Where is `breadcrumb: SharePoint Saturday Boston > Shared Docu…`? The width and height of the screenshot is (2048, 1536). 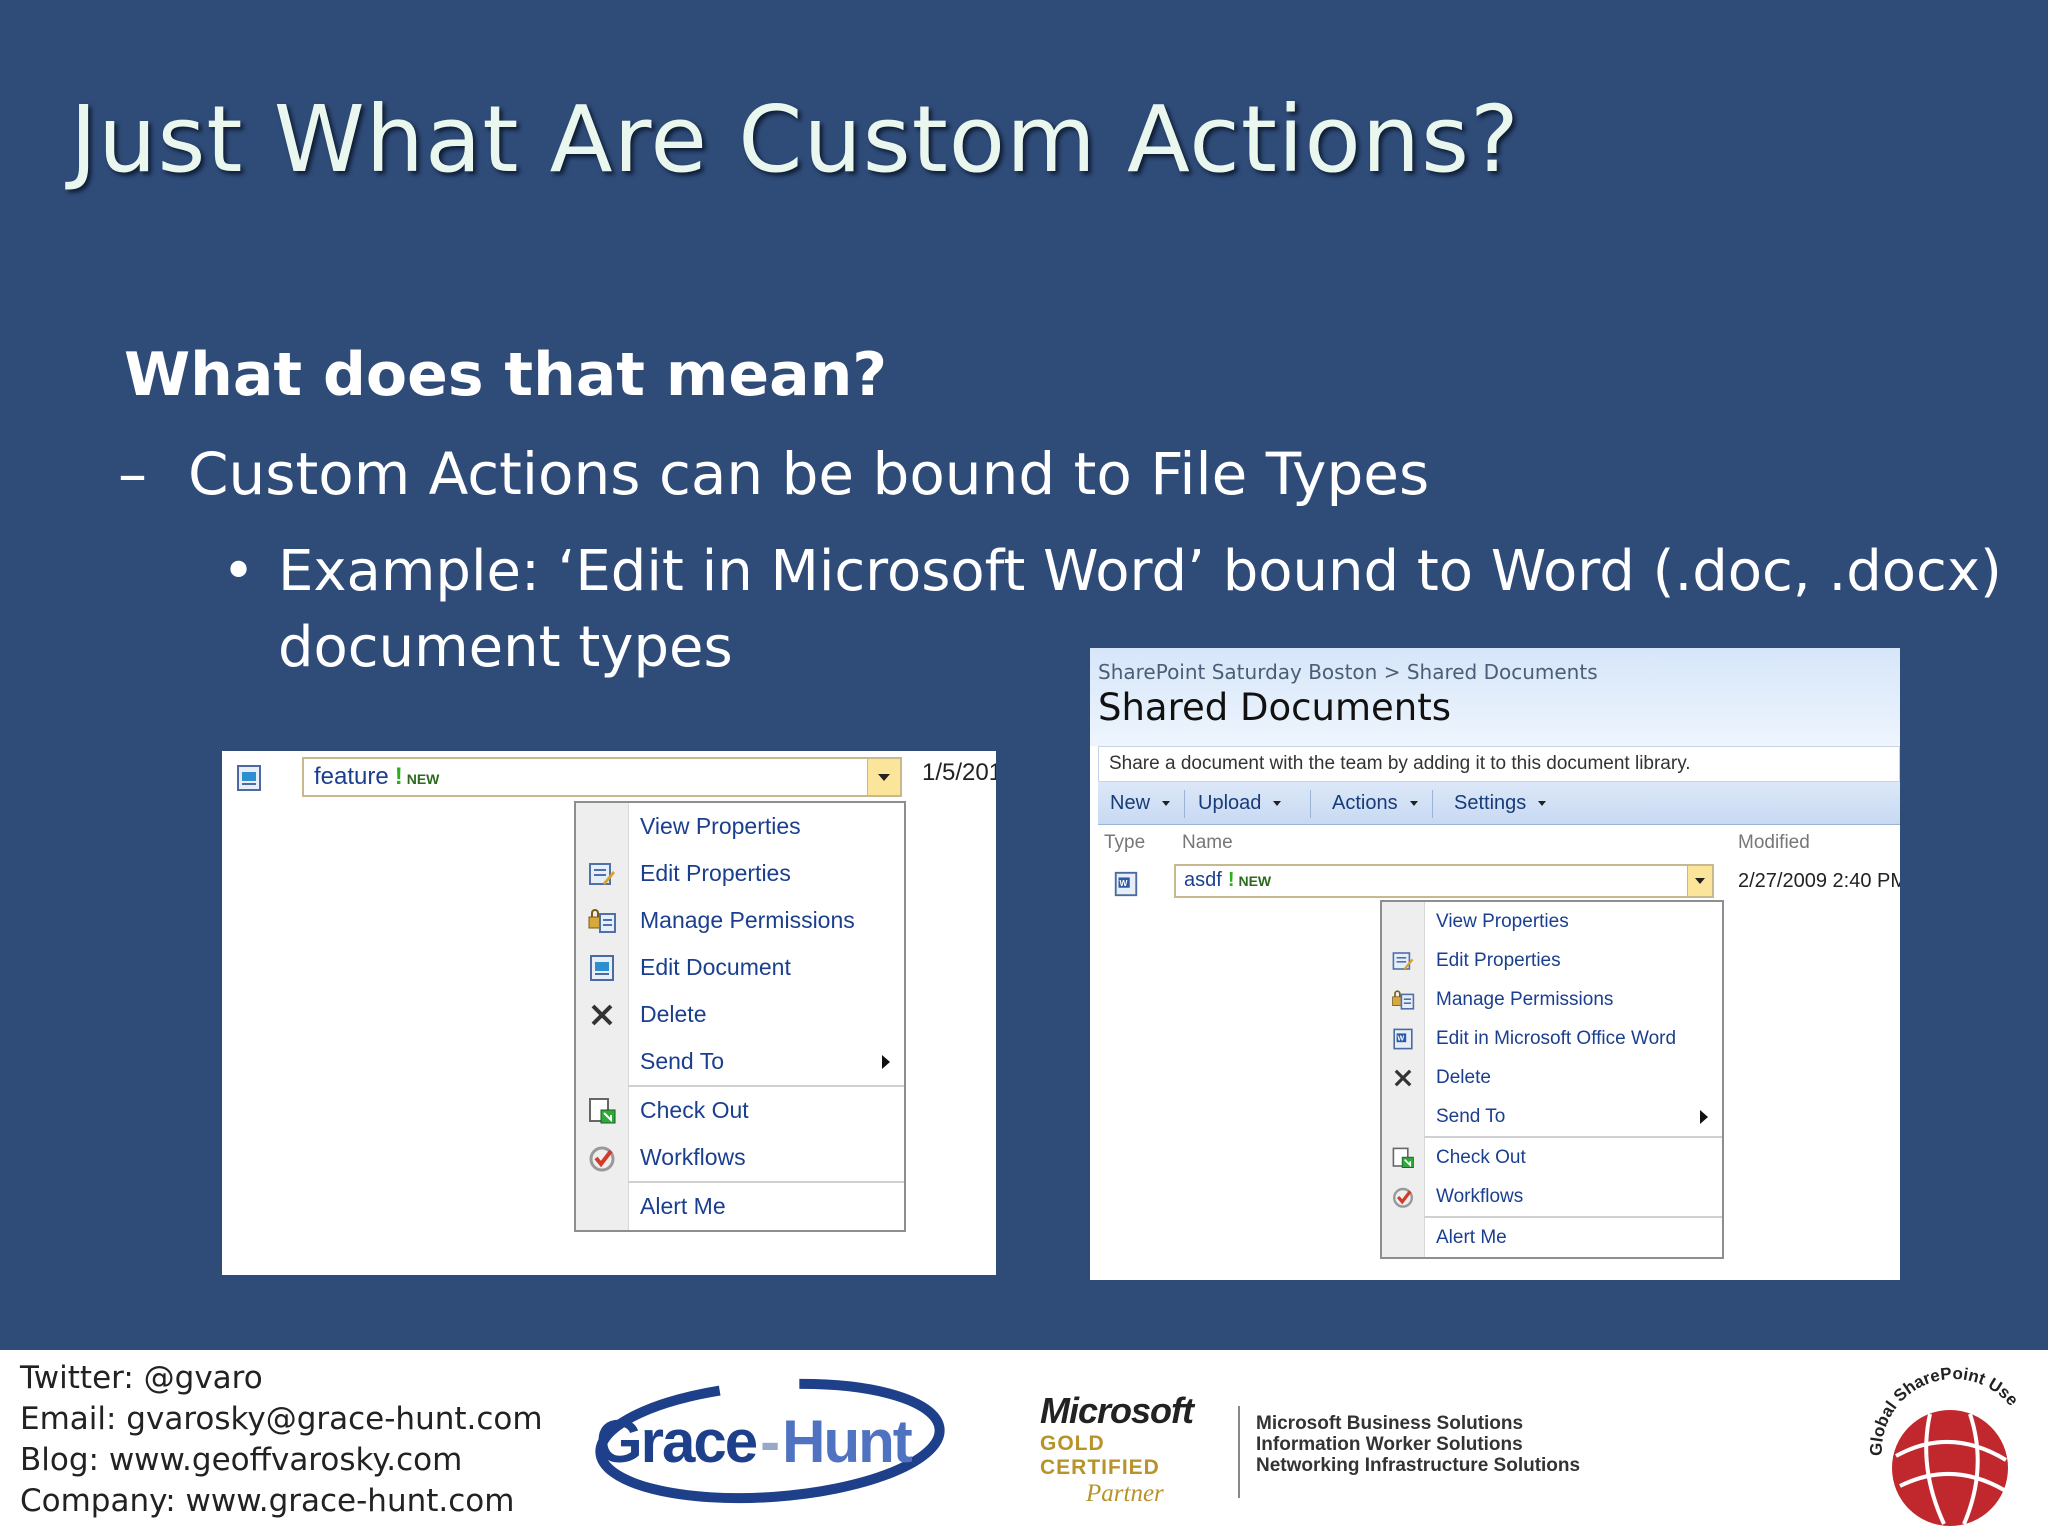 breadcrumb: SharePoint Saturday Boston > Shared Docu… is located at coordinates (1348, 672).